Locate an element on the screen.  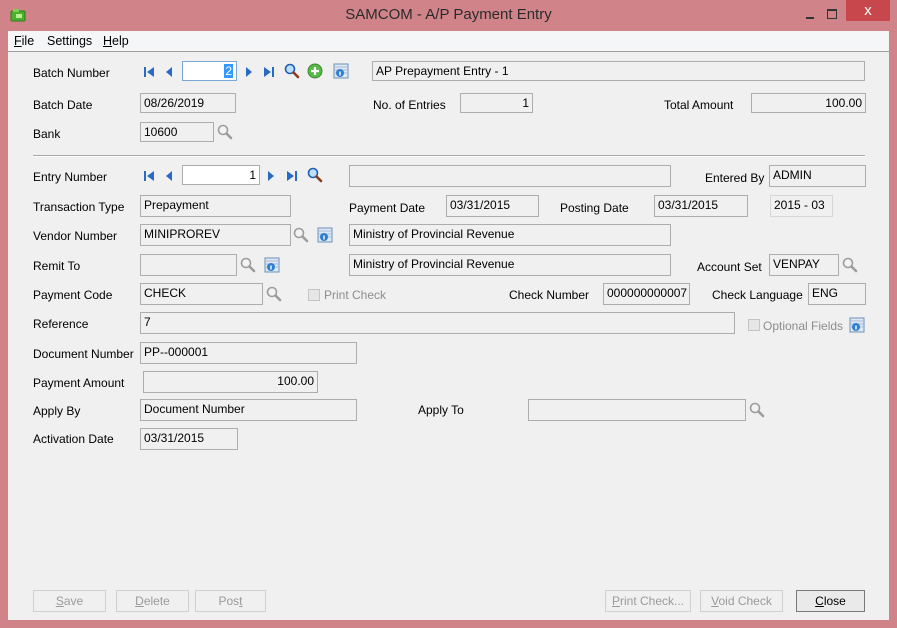
print-check-checkbox is located at coordinates (314, 295).